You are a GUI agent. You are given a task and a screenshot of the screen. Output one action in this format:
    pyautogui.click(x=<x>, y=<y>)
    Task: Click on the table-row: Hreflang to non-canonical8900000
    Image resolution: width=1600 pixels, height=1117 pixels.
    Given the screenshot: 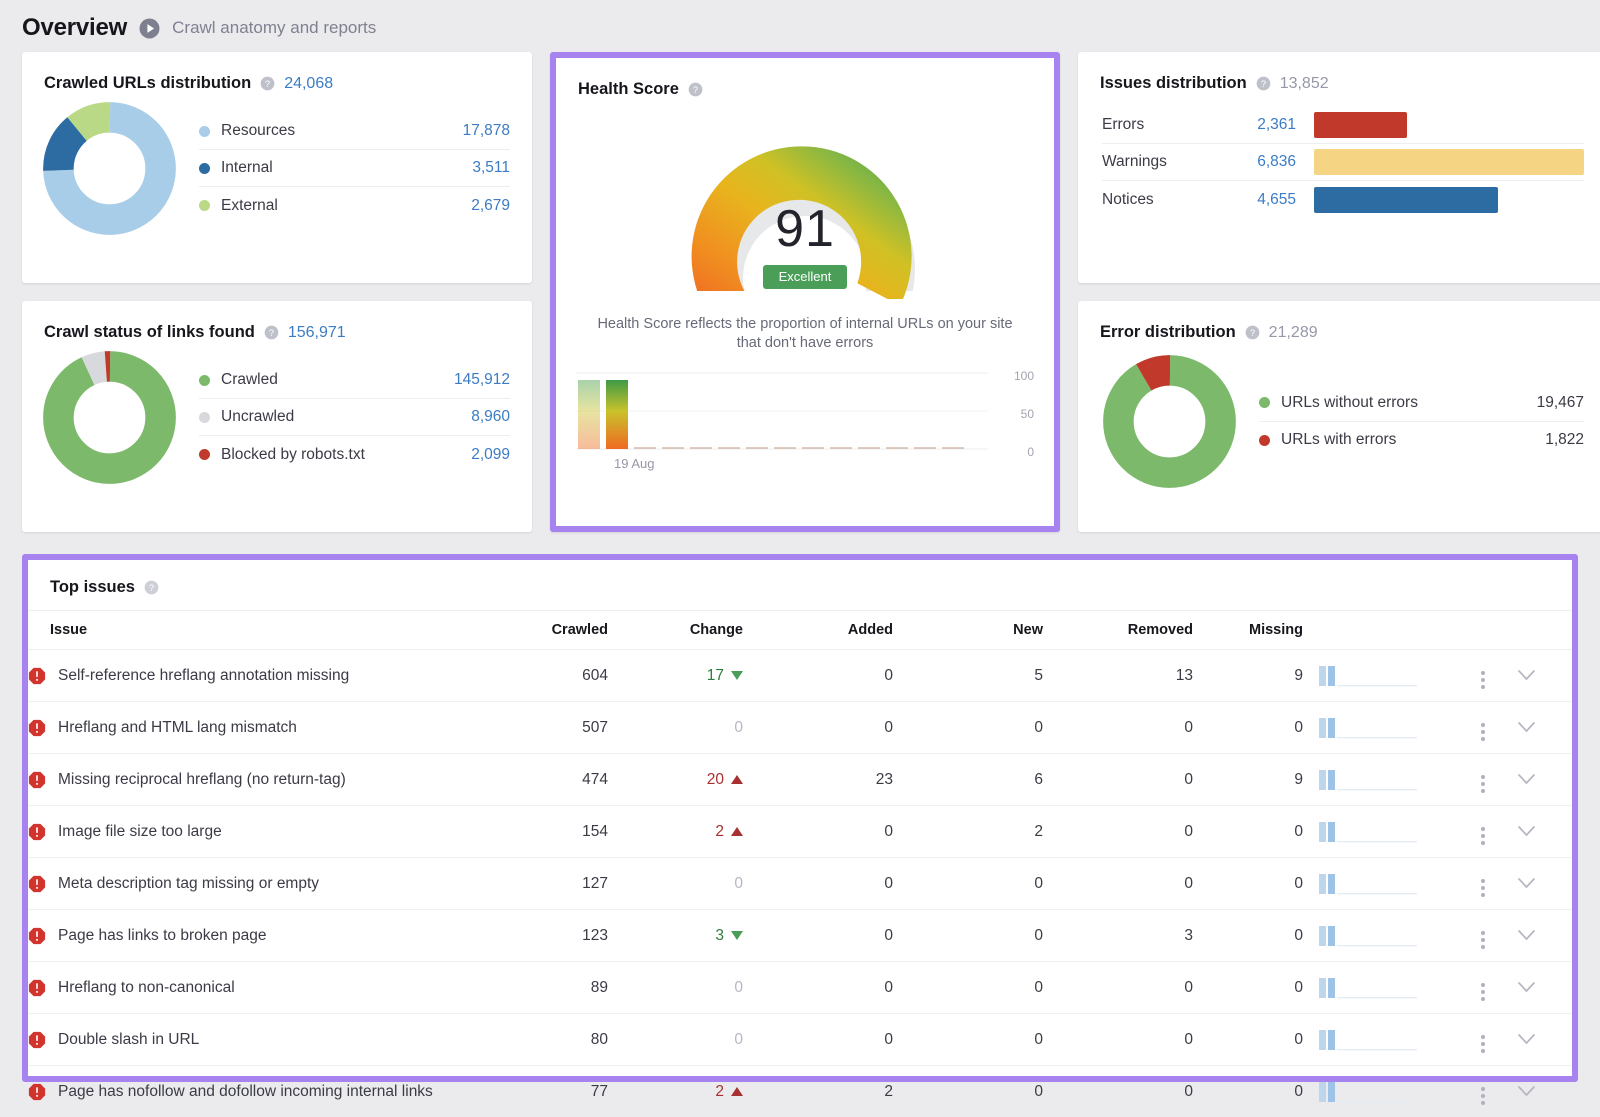 What is the action you would take?
    pyautogui.click(x=800, y=988)
    